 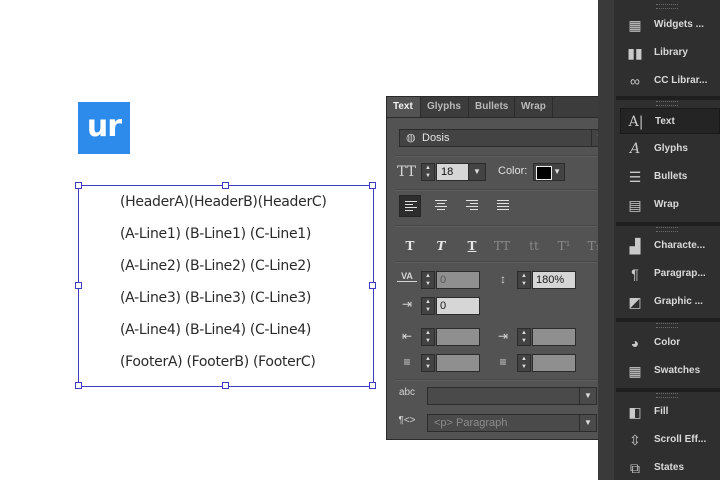 I want to click on justify-button, so click(x=503, y=206).